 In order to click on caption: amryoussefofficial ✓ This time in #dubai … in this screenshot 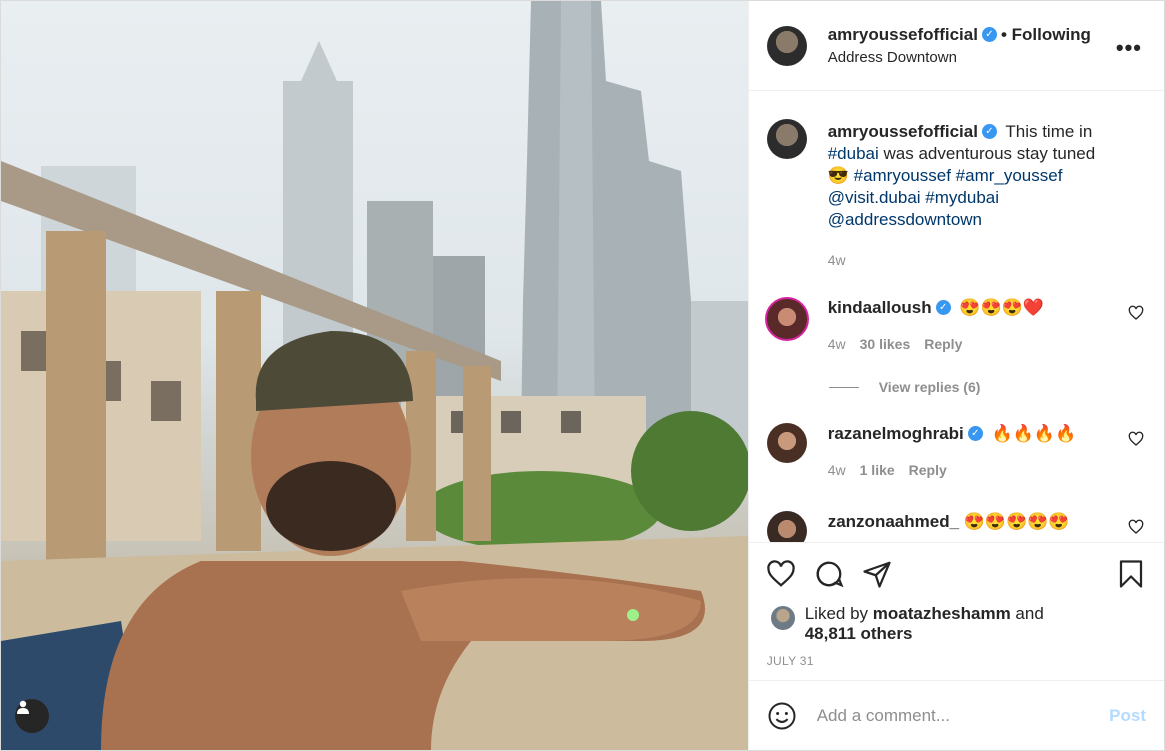, I will do `click(956, 195)`.